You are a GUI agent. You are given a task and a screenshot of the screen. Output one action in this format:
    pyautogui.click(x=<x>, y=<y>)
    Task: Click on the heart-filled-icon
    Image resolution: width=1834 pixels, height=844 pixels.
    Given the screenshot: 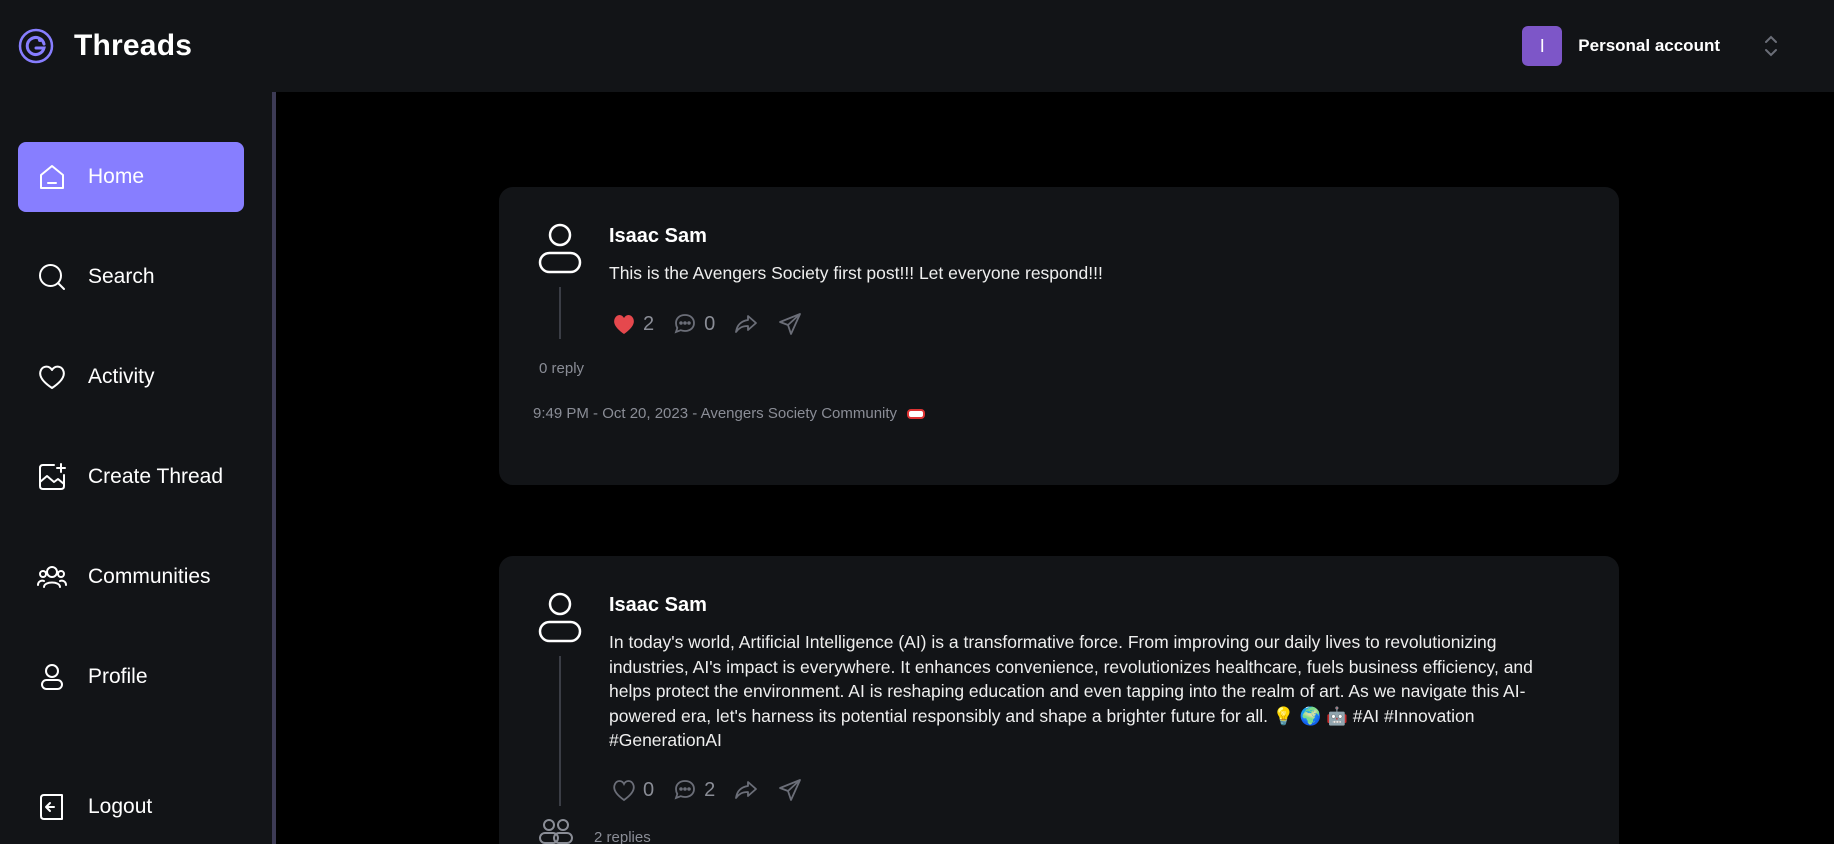 What is the action you would take?
    pyautogui.click(x=624, y=324)
    